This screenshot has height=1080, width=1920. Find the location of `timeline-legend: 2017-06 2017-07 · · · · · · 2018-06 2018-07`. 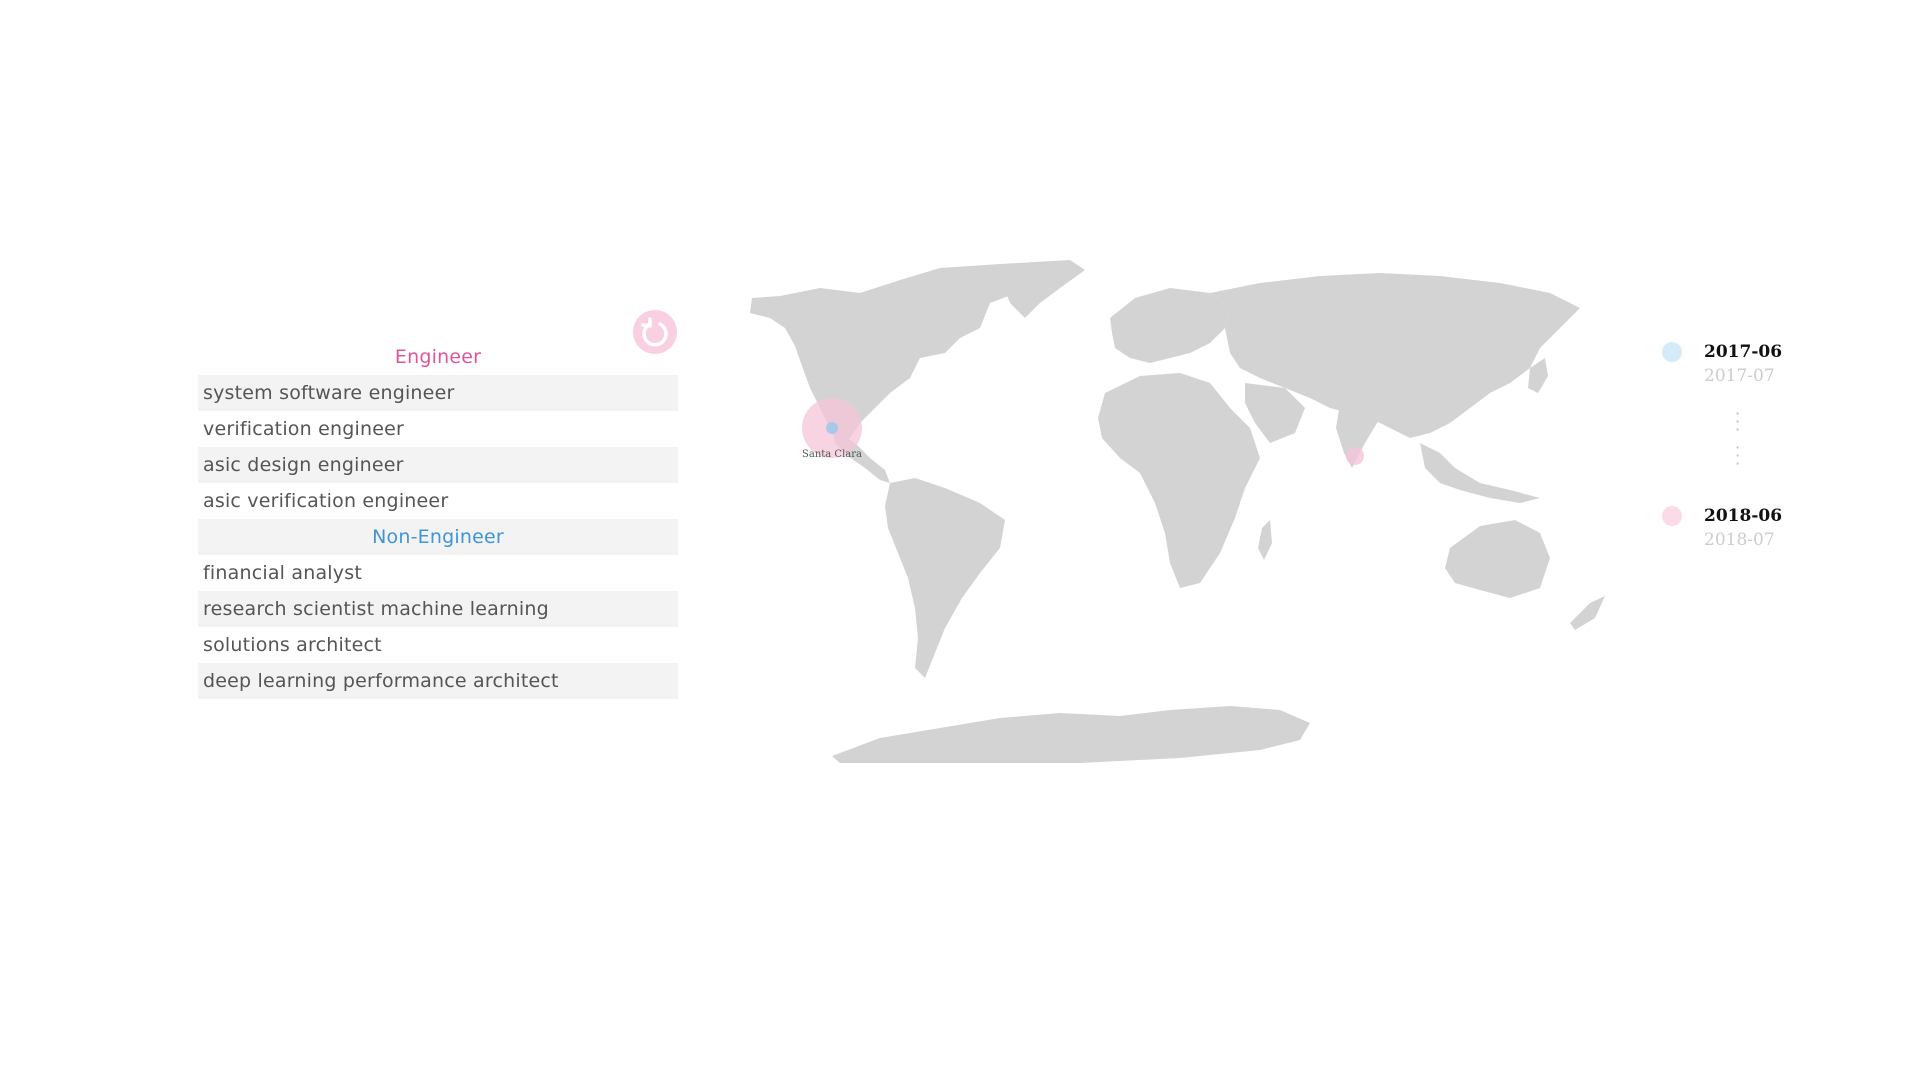

timeline-legend: 2017-06 2017-07 · · · · · · 2018-06 2018-07 is located at coordinates (1725, 450).